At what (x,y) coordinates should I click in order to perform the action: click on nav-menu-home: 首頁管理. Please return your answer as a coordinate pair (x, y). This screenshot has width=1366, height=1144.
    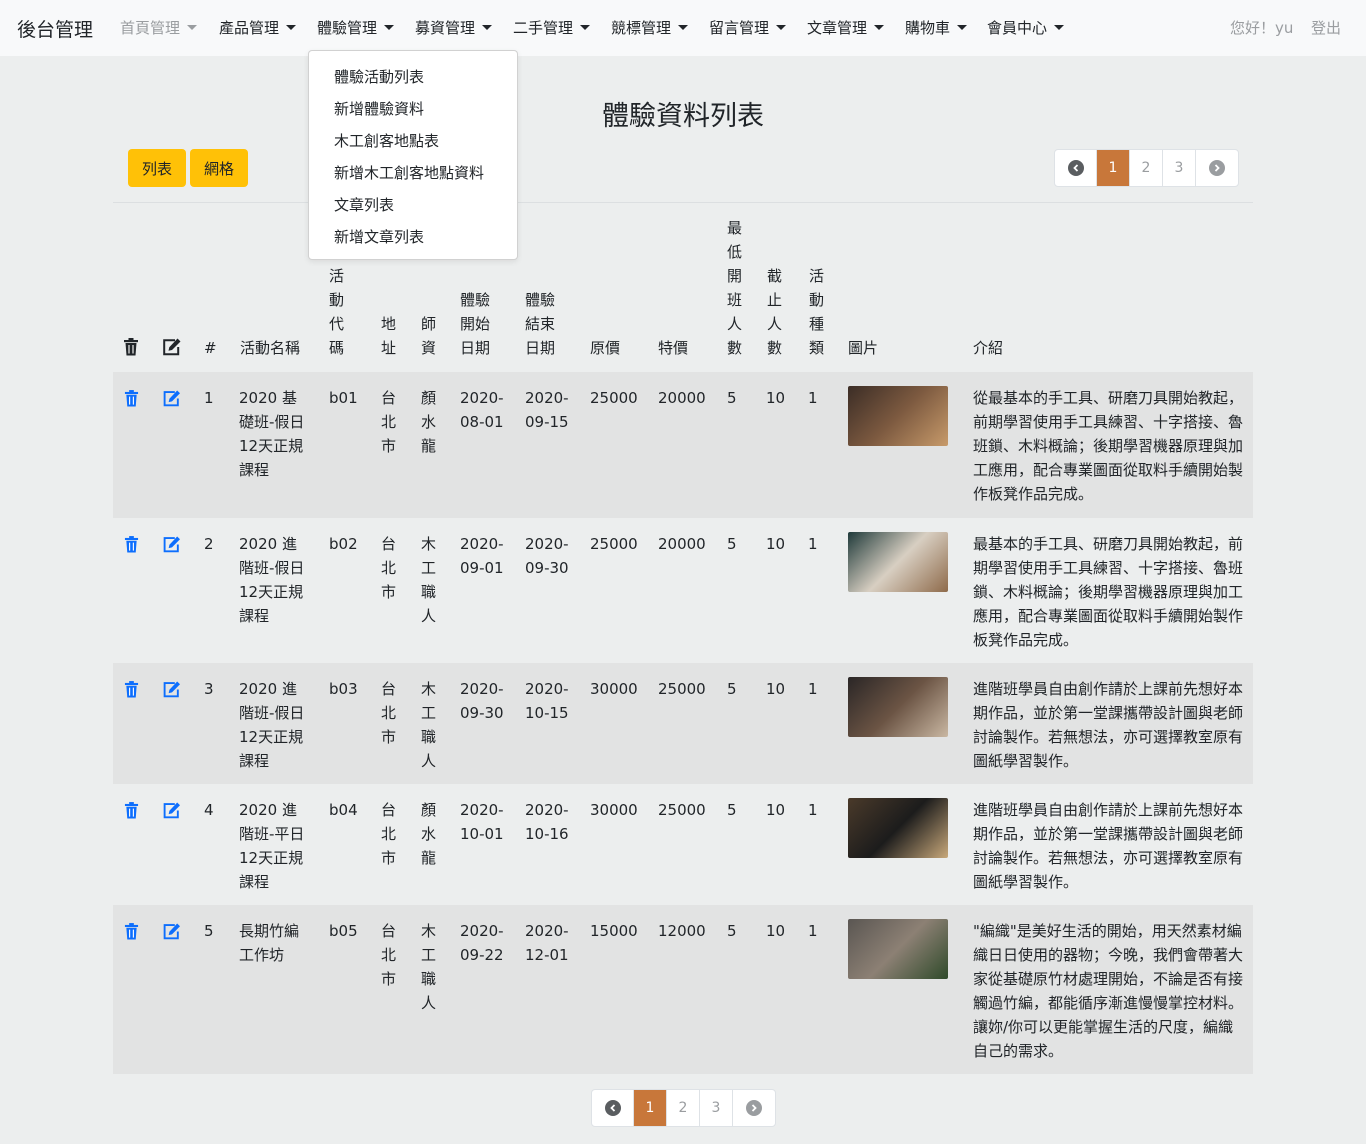
    Looking at the image, I should click on (159, 27).